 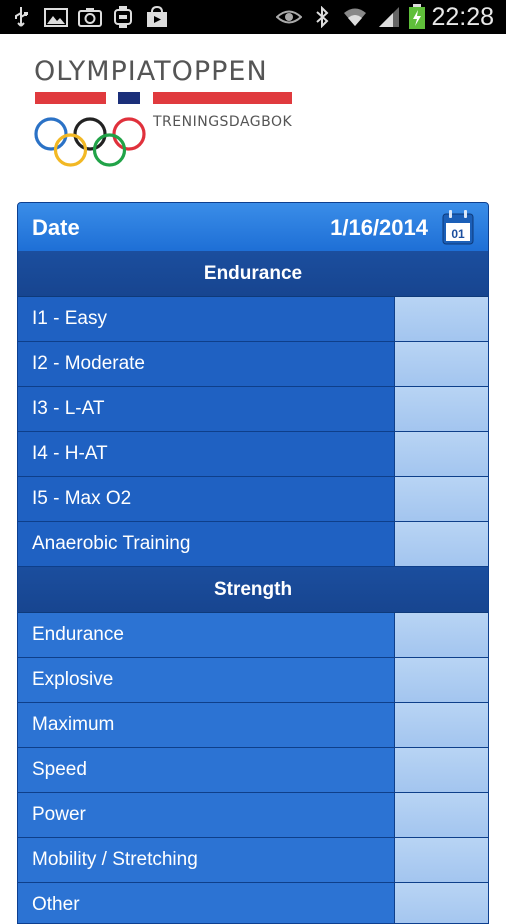 What do you see at coordinates (253, 680) in the screenshot?
I see `list-item: Explosive` at bounding box center [253, 680].